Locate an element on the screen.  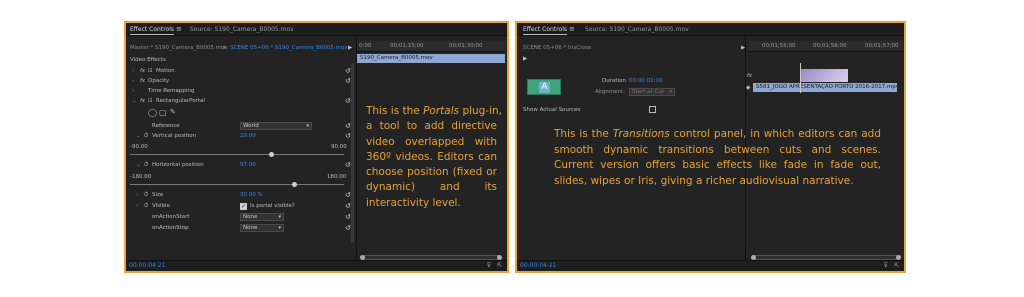
transition-block is located at coordinates (824, 75).